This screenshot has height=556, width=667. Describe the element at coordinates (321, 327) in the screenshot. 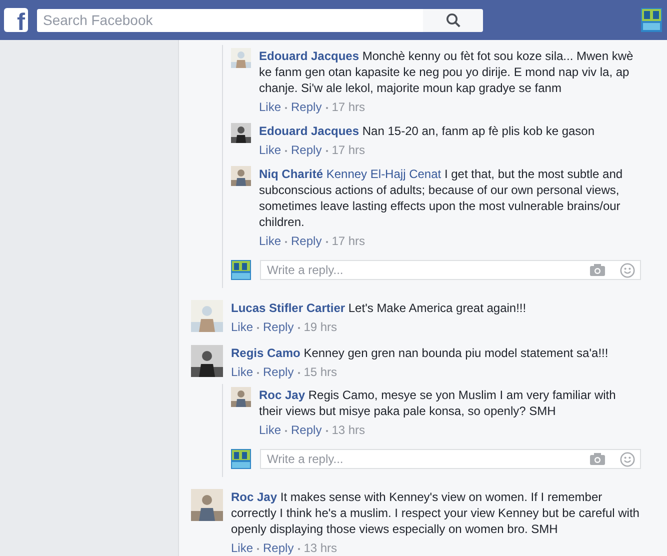

I see `timestamp: 19 hrs` at that location.